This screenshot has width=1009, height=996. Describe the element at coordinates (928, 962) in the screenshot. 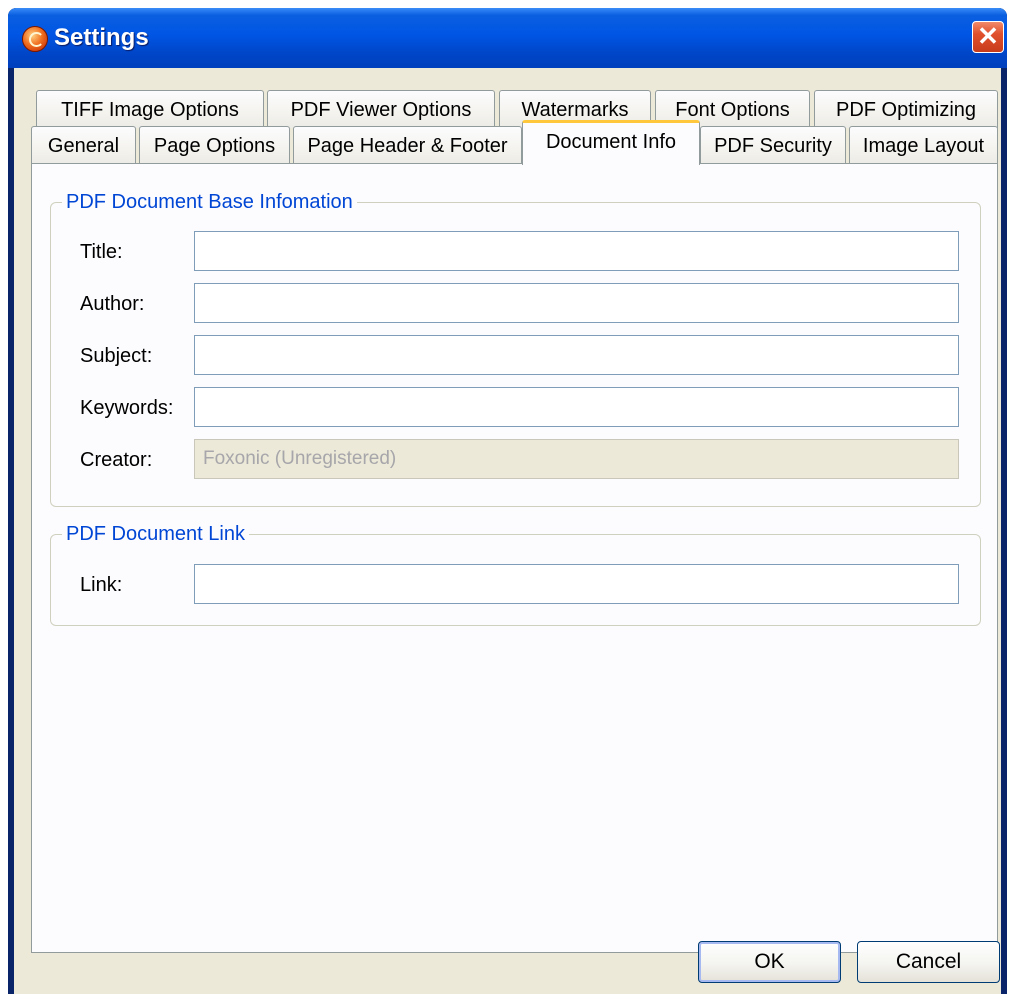

I see `cancel-button: Cancel` at that location.